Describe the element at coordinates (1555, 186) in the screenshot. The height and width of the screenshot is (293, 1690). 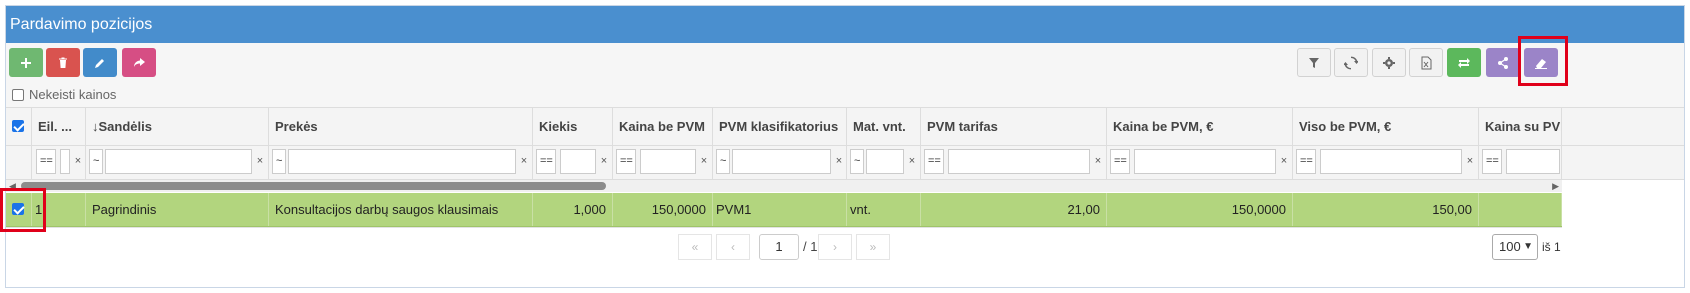
I see `scroll-right-icon: ▶` at that location.